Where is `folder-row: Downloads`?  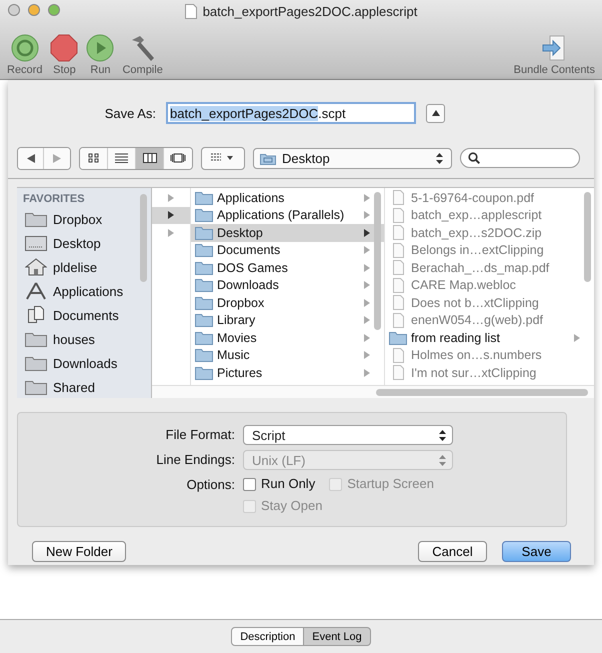
folder-row: Downloads is located at coordinates (287, 285).